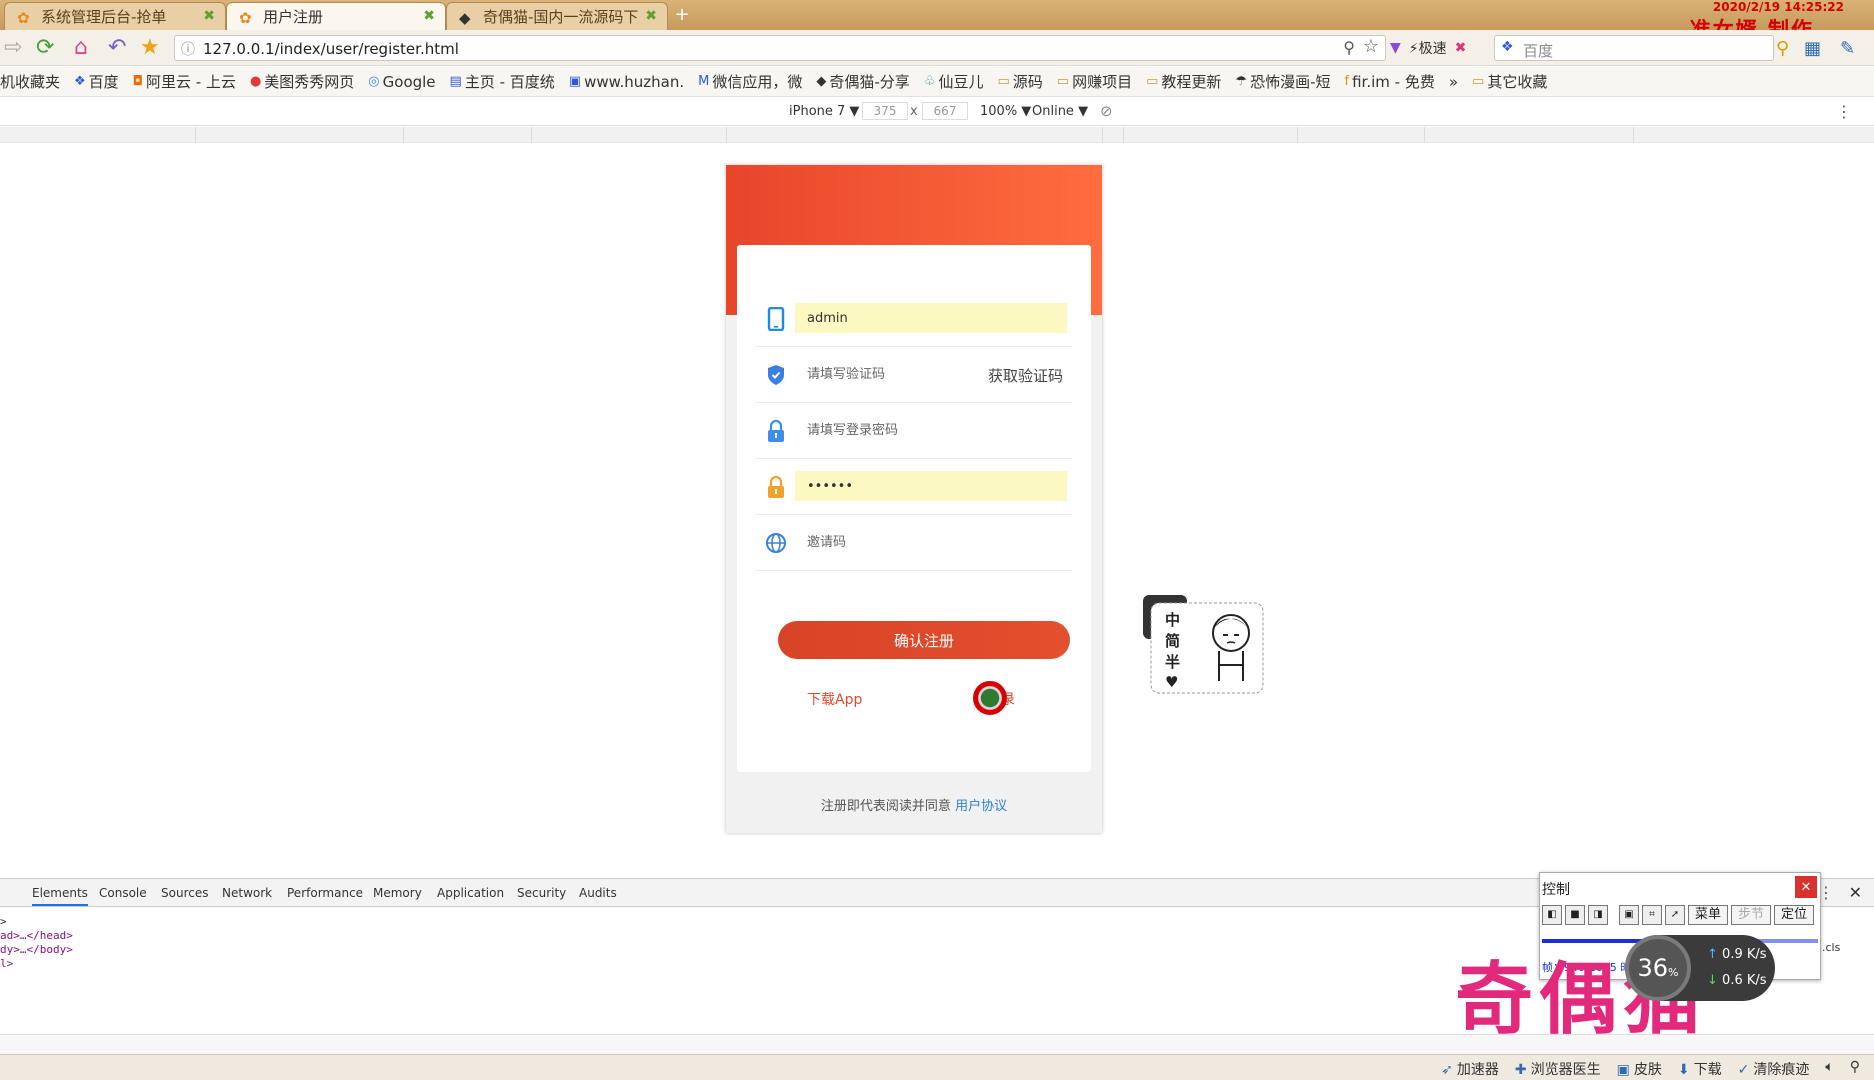 The width and height of the screenshot is (1874, 1080). I want to click on accelerator-button: ➶ 加速器, so click(1470, 1069).